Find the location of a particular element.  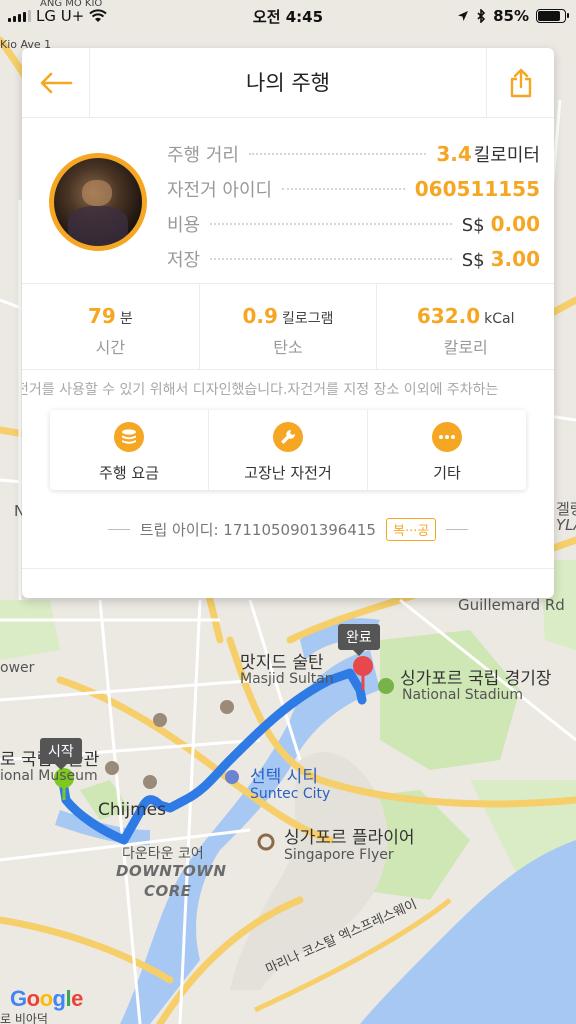

map-label-stadium-ko: 싱가포르 국립 경기장 is located at coordinates (476, 679).